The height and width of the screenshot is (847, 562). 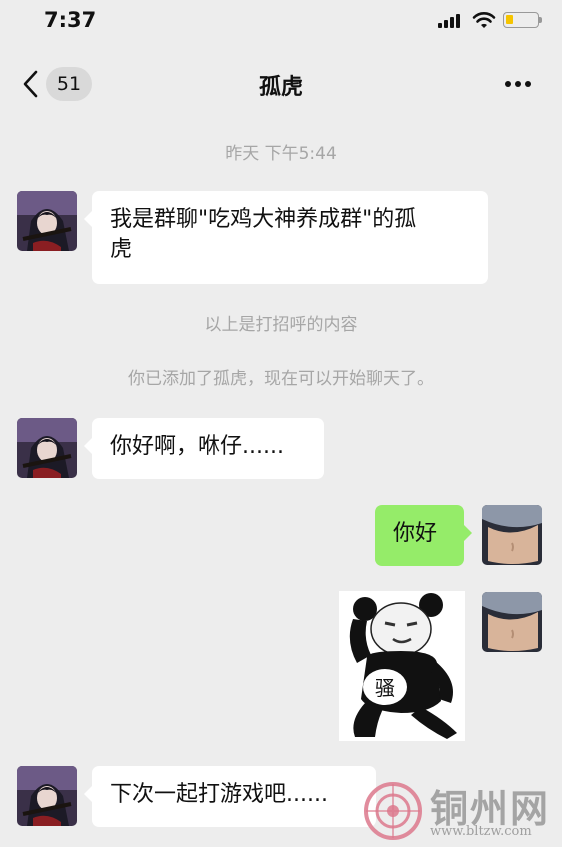 I want to click on watermark-url: www.bltzw.com, so click(x=481, y=831).